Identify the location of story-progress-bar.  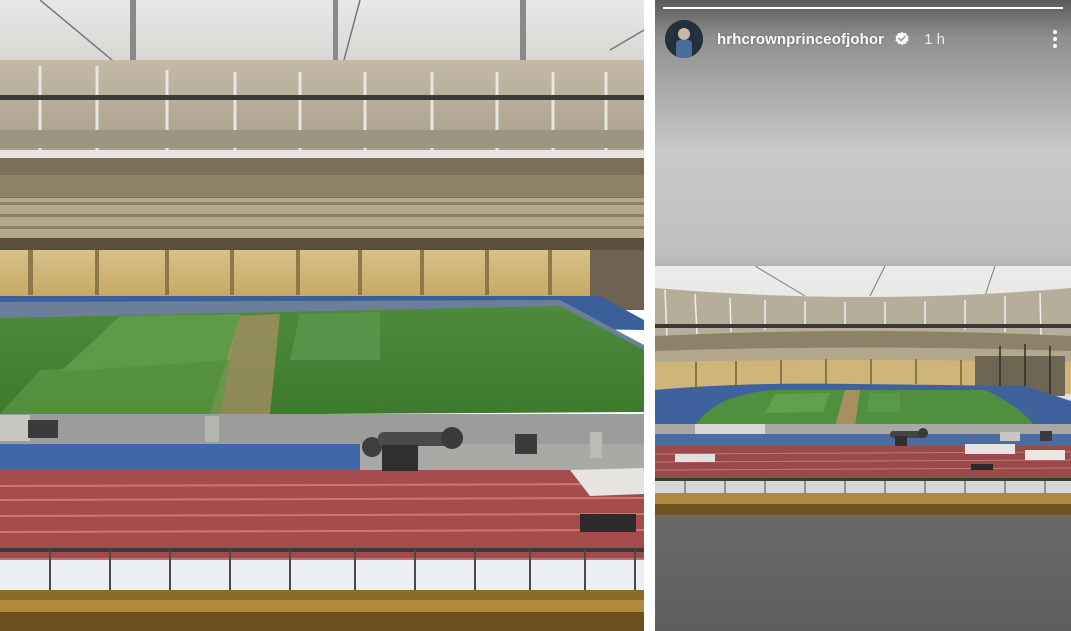
(863, 8).